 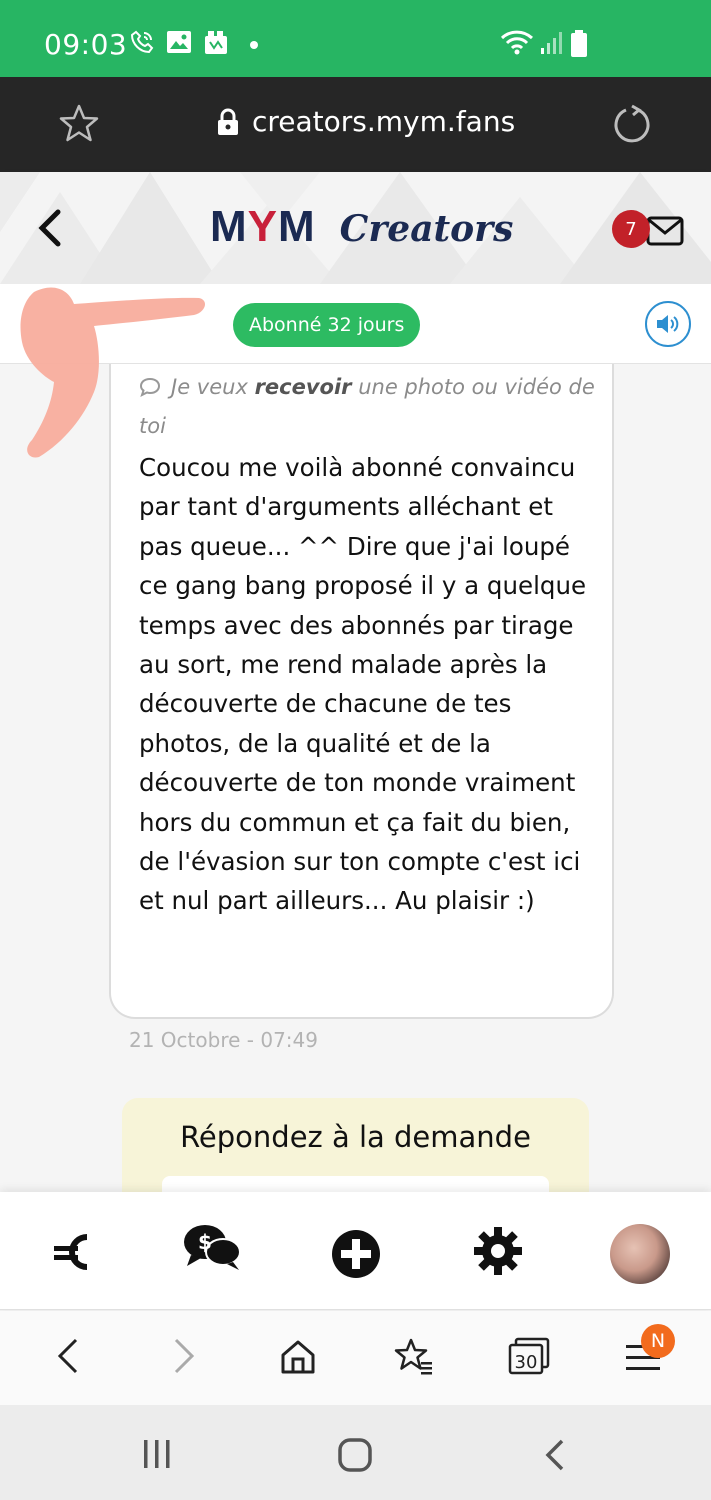 What do you see at coordinates (640, 1254) in the screenshot?
I see `profile-avatar` at bounding box center [640, 1254].